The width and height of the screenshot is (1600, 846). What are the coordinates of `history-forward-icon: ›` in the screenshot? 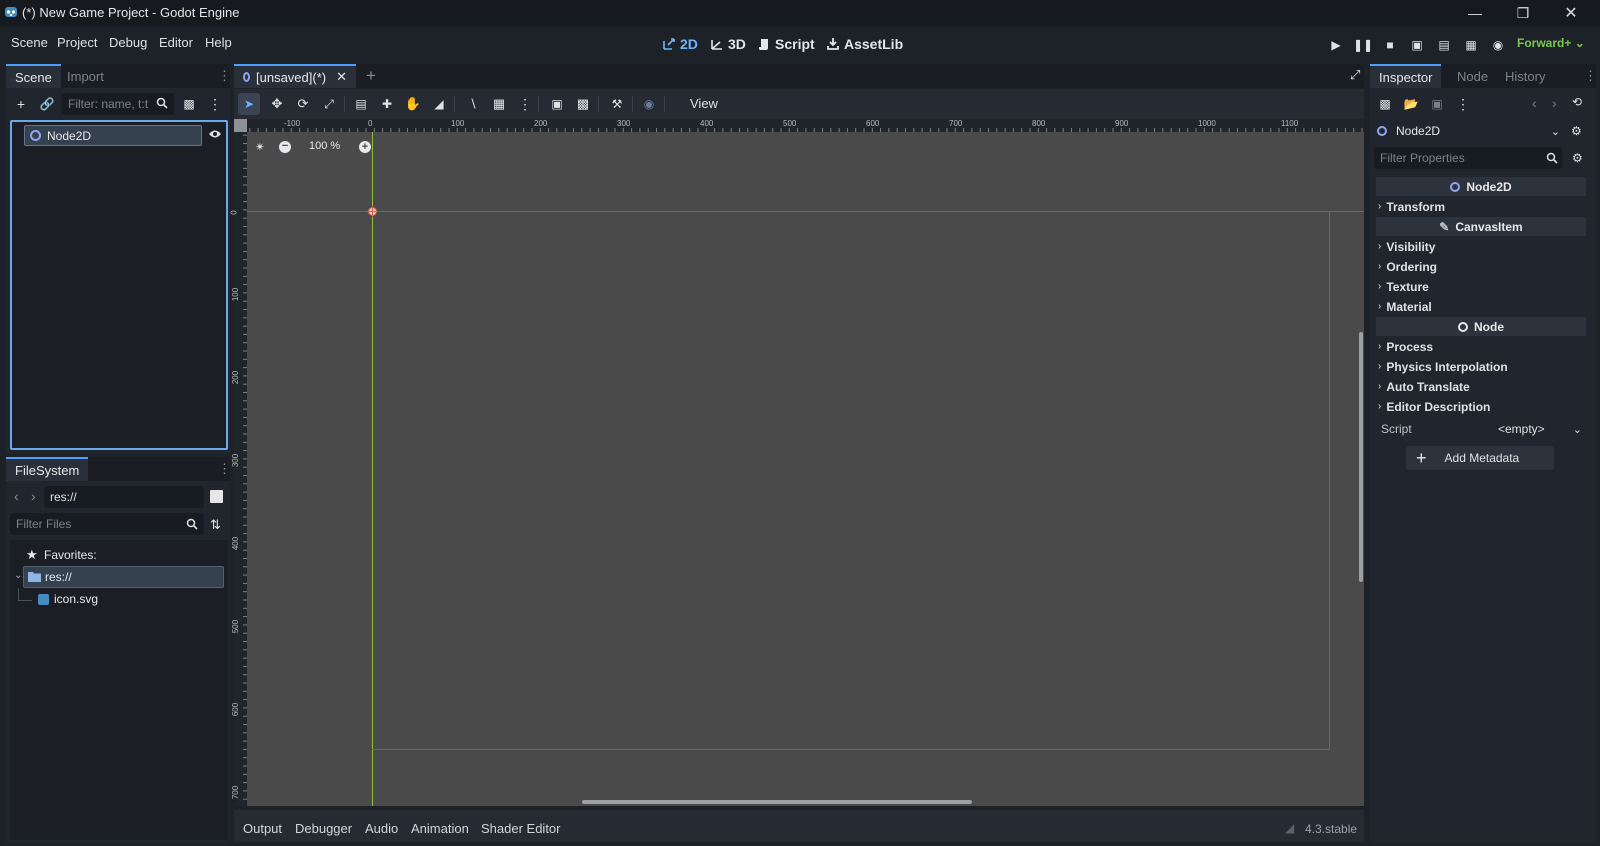 It's located at (1554, 103).